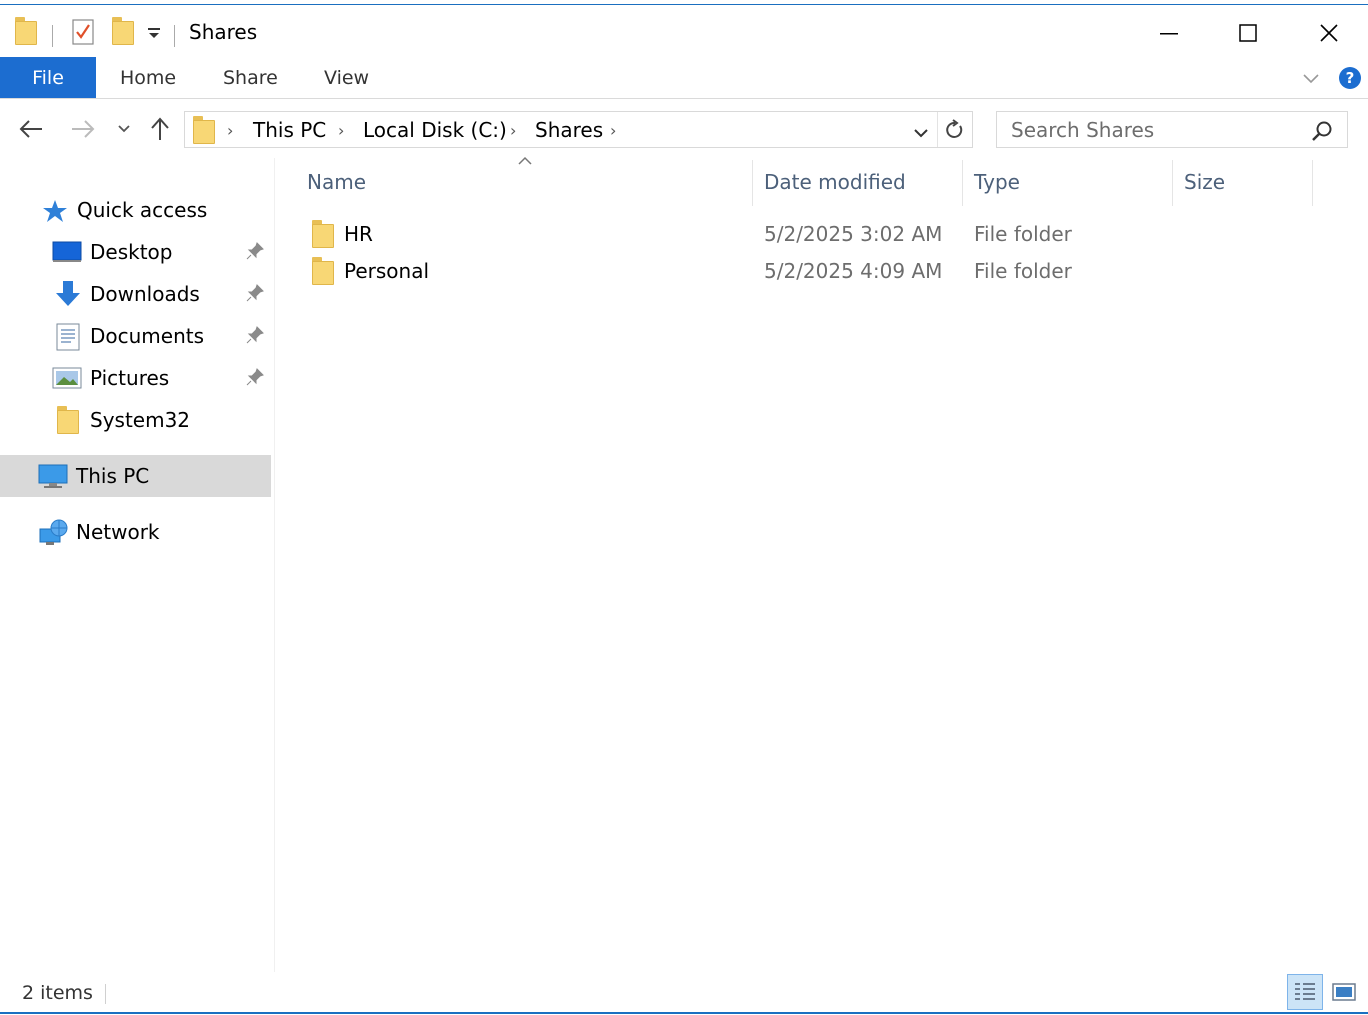  I want to click on nav-item-quick-access: Quick access, so click(135, 210).